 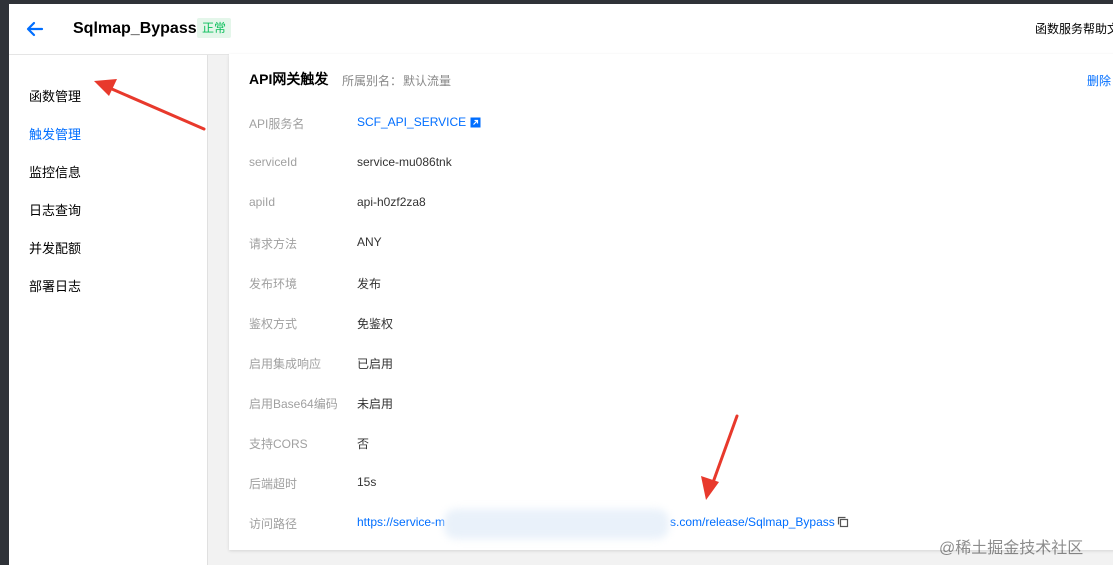 What do you see at coordinates (401, 522) in the screenshot?
I see `access-path-link-prefix: https://service-m` at bounding box center [401, 522].